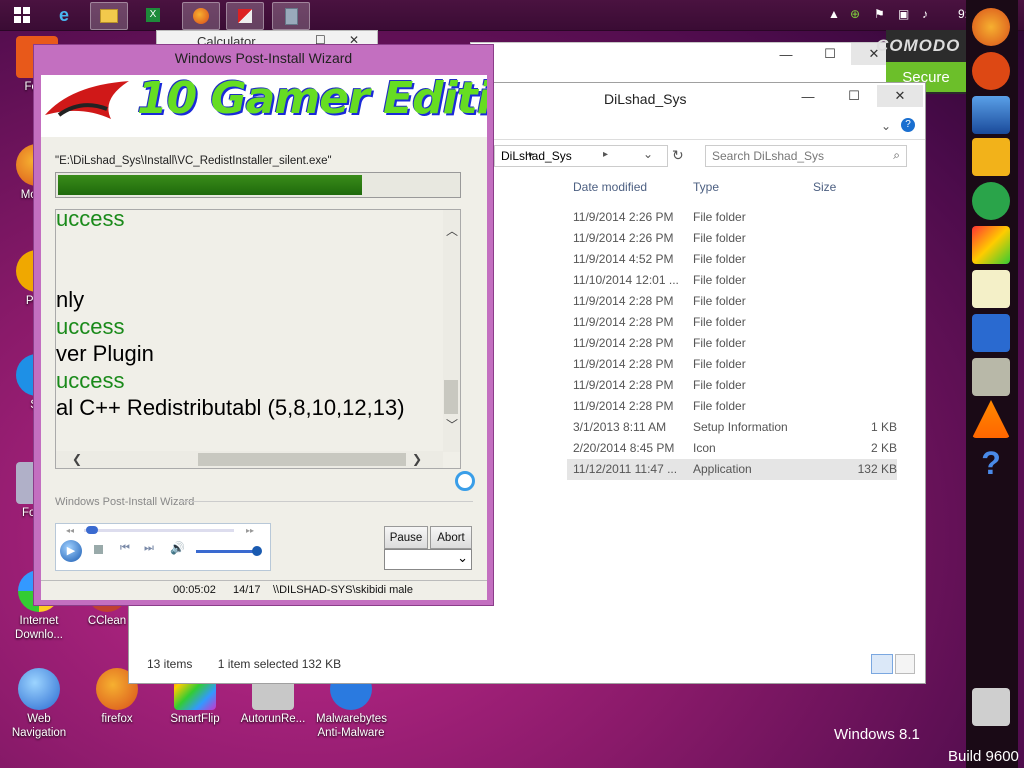 The width and height of the screenshot is (1024, 768). I want to click on file-explorer-icon, so click(109, 16).